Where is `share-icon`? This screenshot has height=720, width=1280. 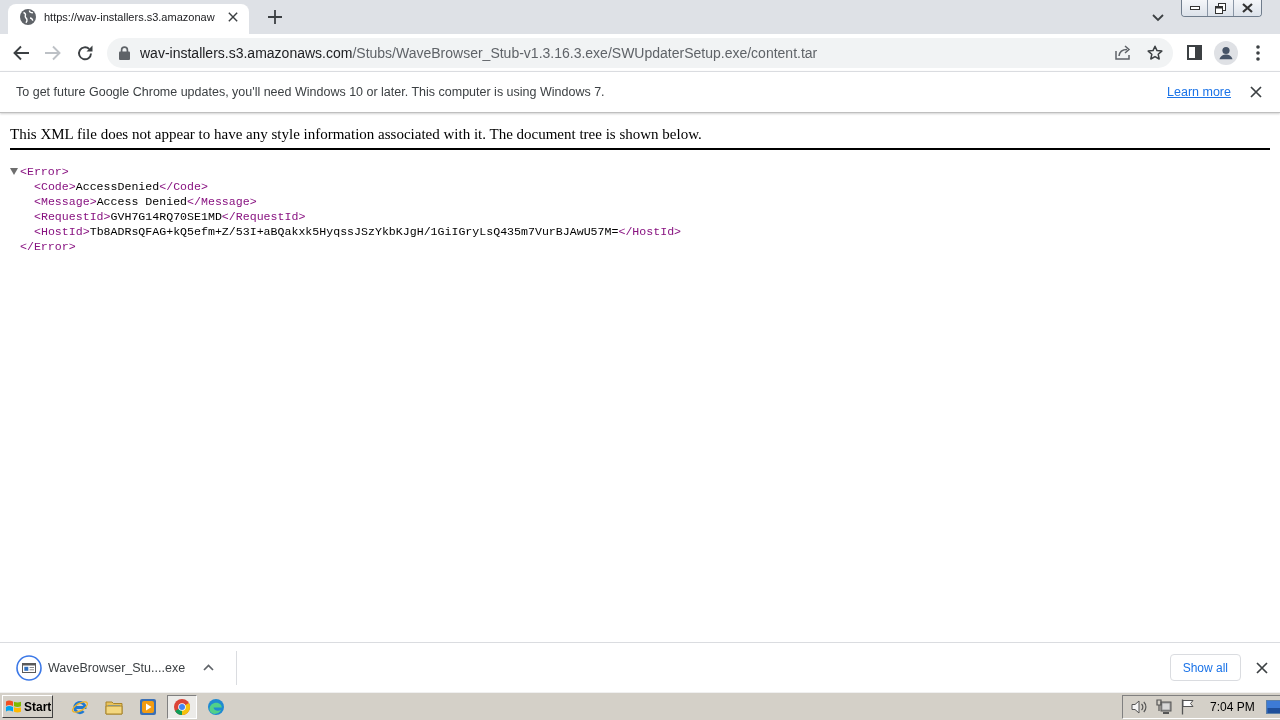
share-icon is located at coordinates (1123, 52).